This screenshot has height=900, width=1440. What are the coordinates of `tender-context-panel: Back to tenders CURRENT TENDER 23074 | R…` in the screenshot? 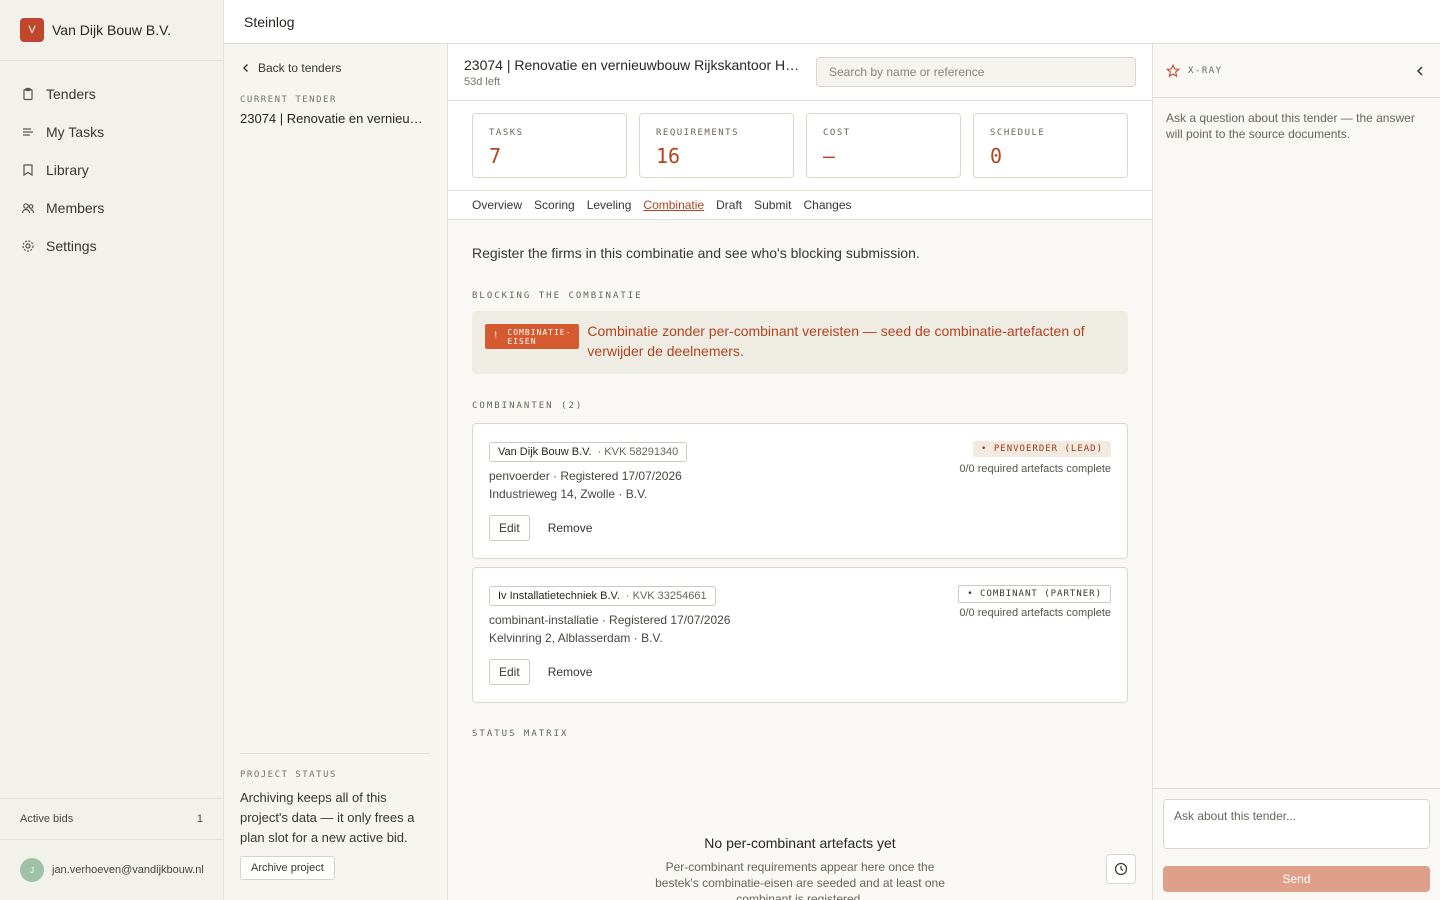 It's located at (336, 472).